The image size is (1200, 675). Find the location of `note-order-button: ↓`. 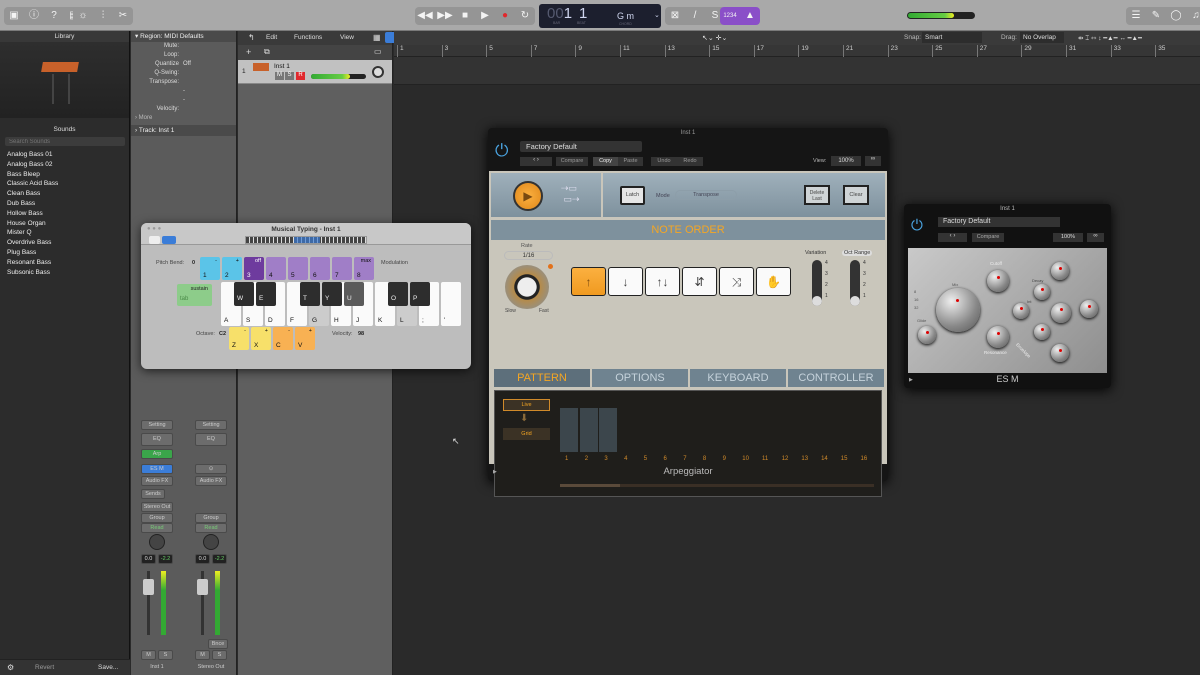

note-order-button: ↓ is located at coordinates (625, 281).